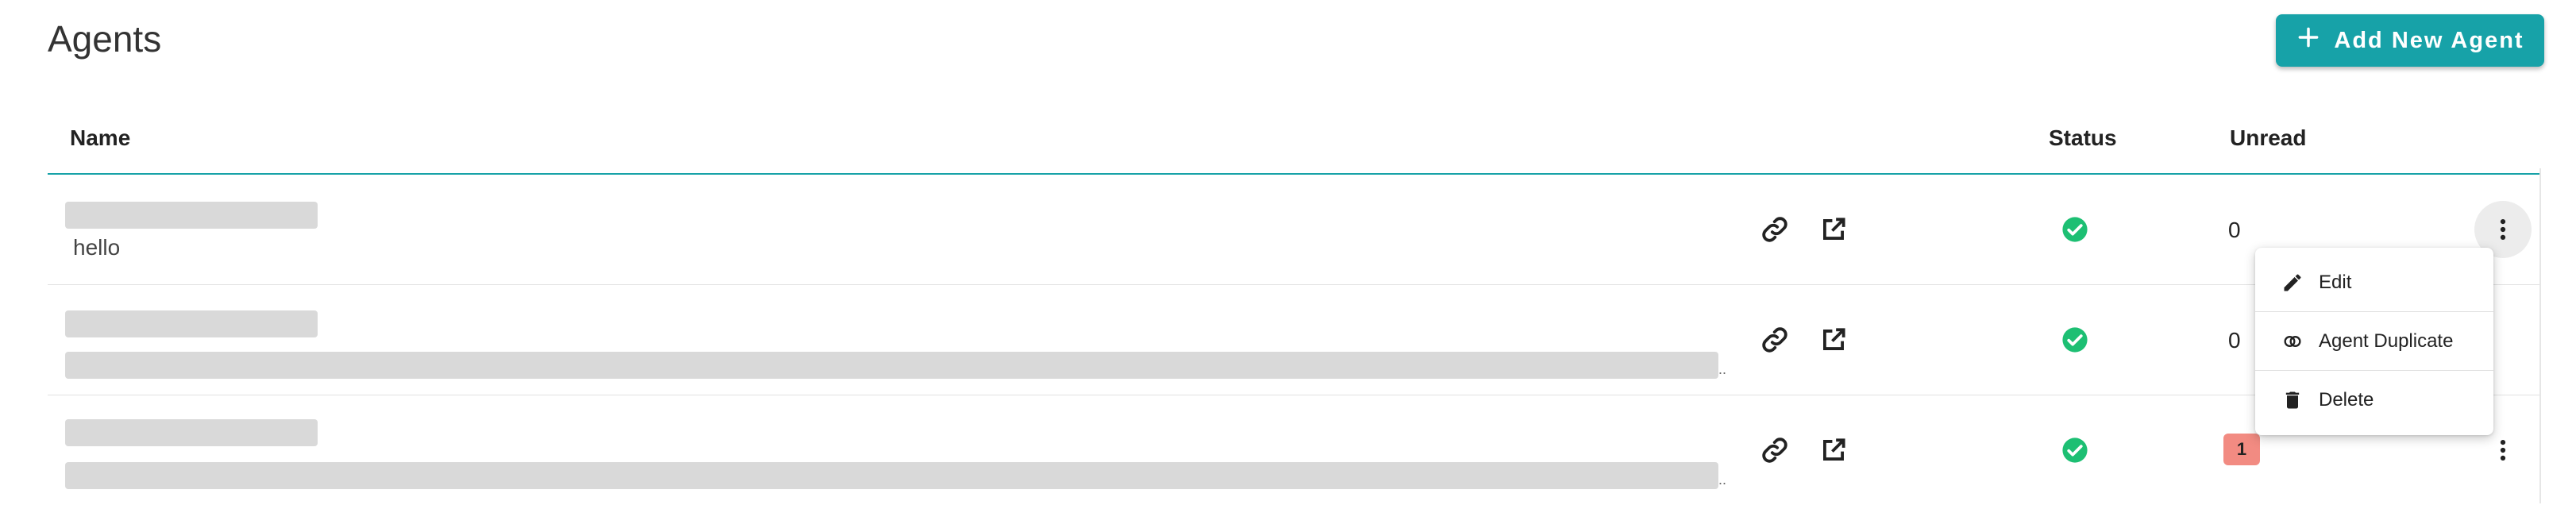  What do you see at coordinates (2540, 335) in the screenshot?
I see `table-right-border` at bounding box center [2540, 335].